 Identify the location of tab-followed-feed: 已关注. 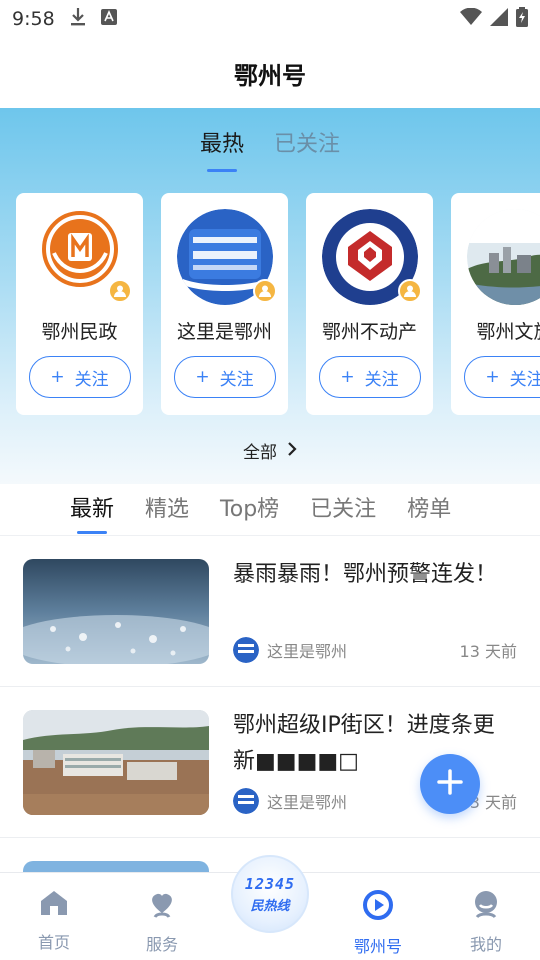
(343, 510).